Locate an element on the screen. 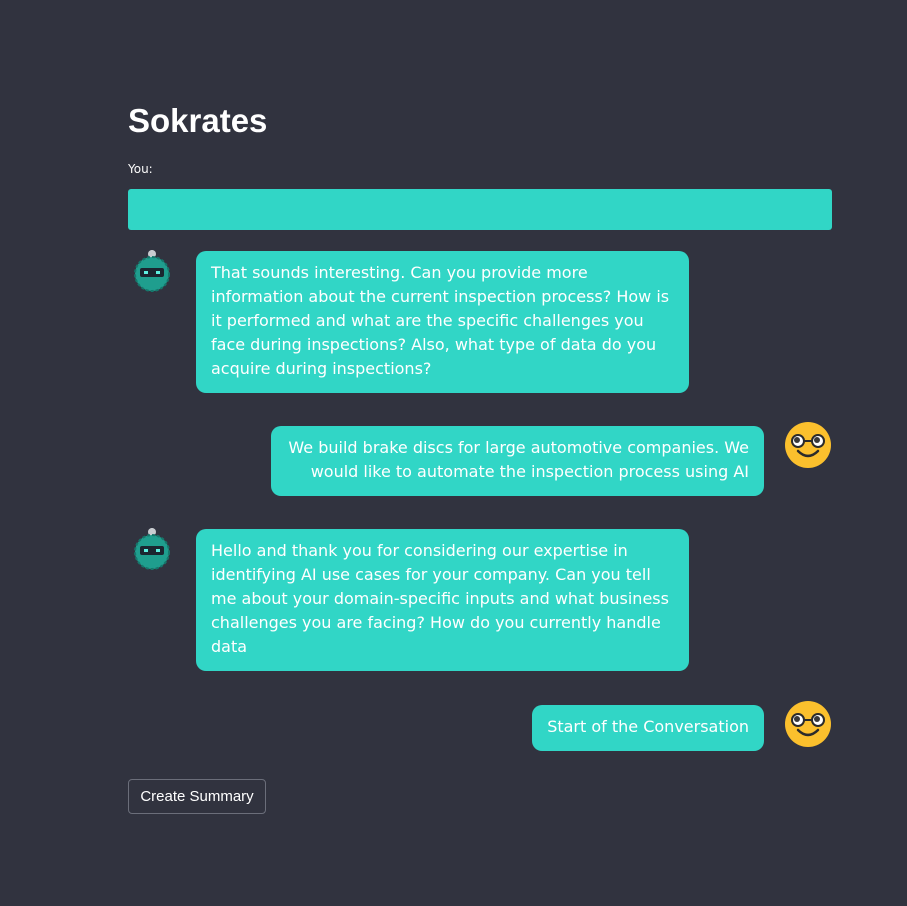 This screenshot has height=906, width=907. chat-input-label: You: is located at coordinates (140, 169).